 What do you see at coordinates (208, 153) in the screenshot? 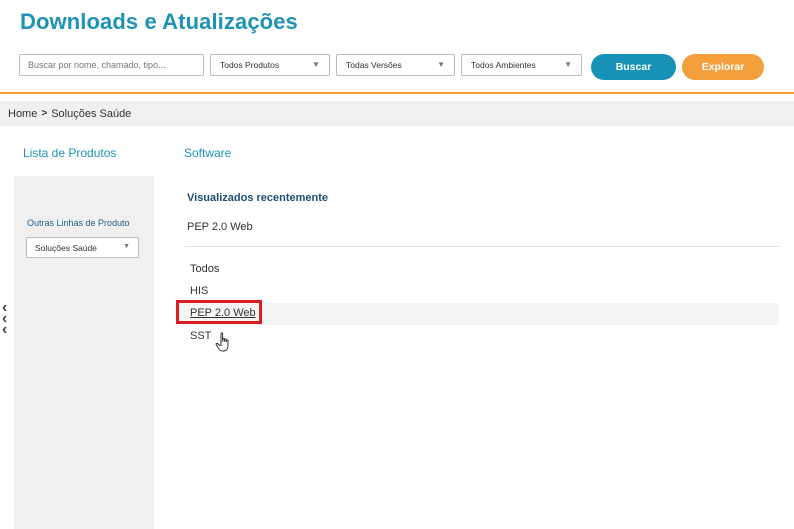
I see `software-heading: Software` at bounding box center [208, 153].